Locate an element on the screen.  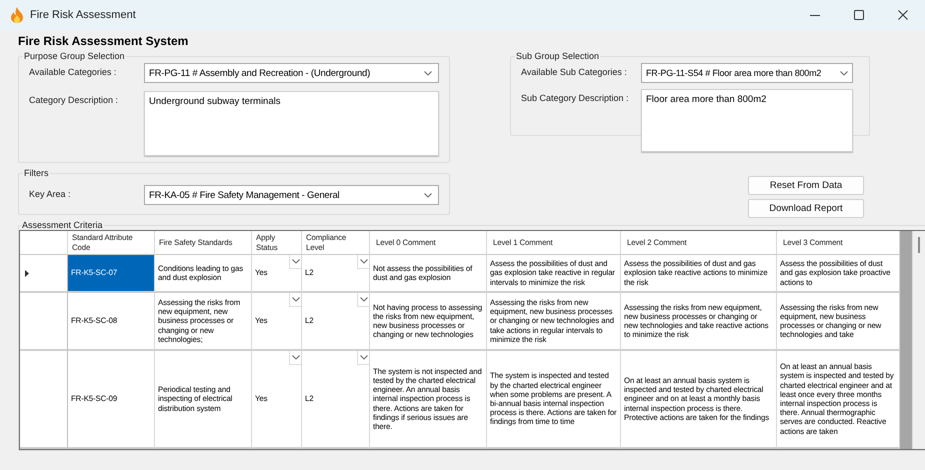
field-label: Available Categories : is located at coordinates (72, 71).